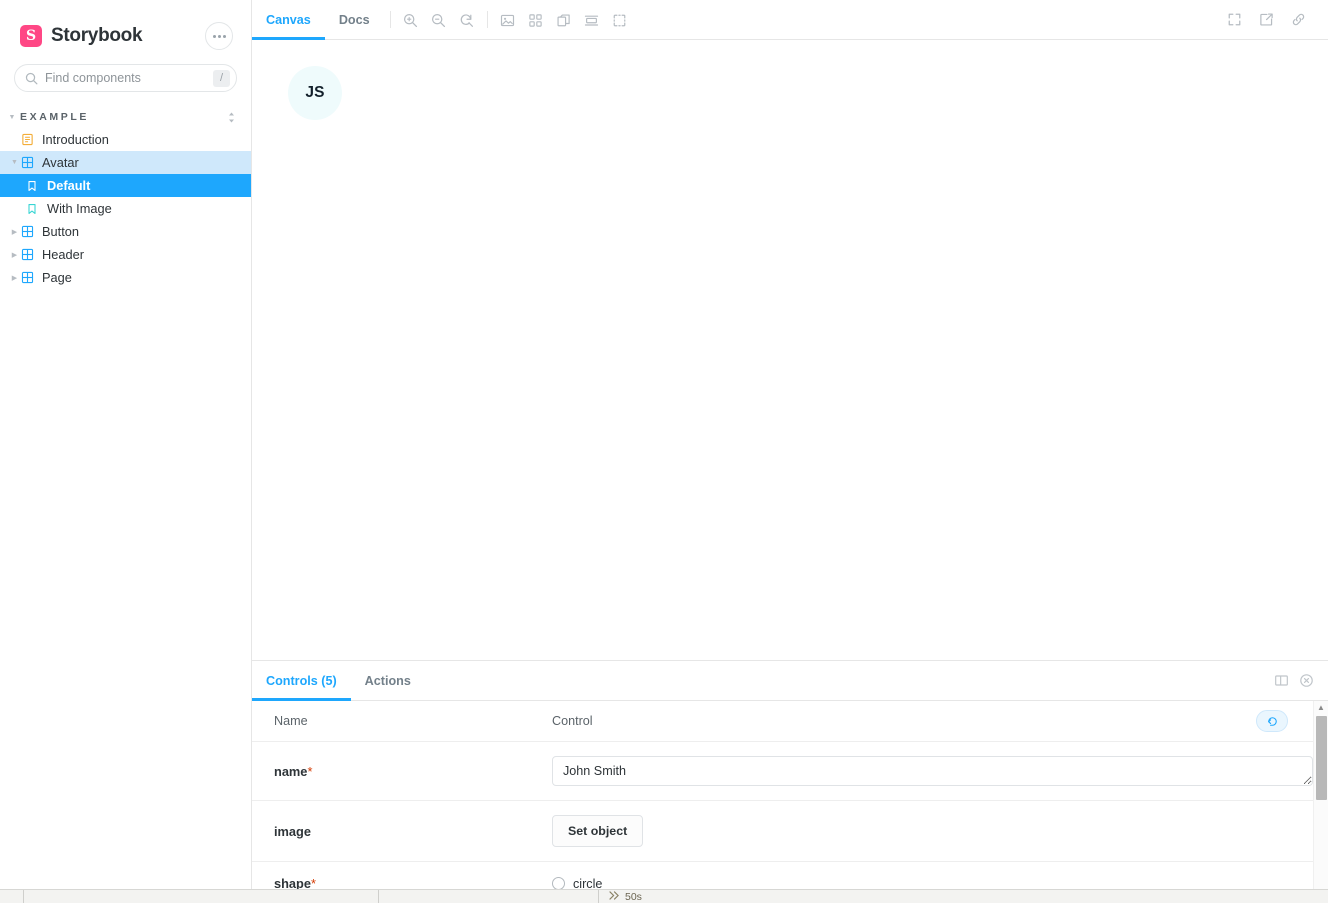  I want to click on sidebar-item-label: Introduction, so click(75, 139).